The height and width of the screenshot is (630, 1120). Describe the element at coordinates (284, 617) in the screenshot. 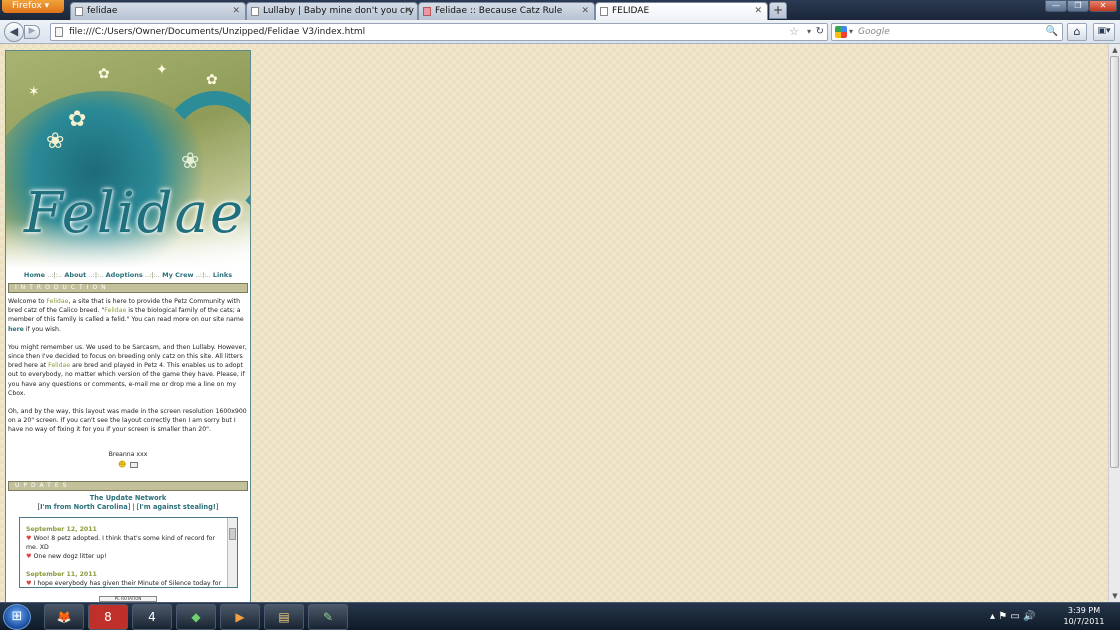

I see `explorer-taskbar-icon: ▤` at that location.